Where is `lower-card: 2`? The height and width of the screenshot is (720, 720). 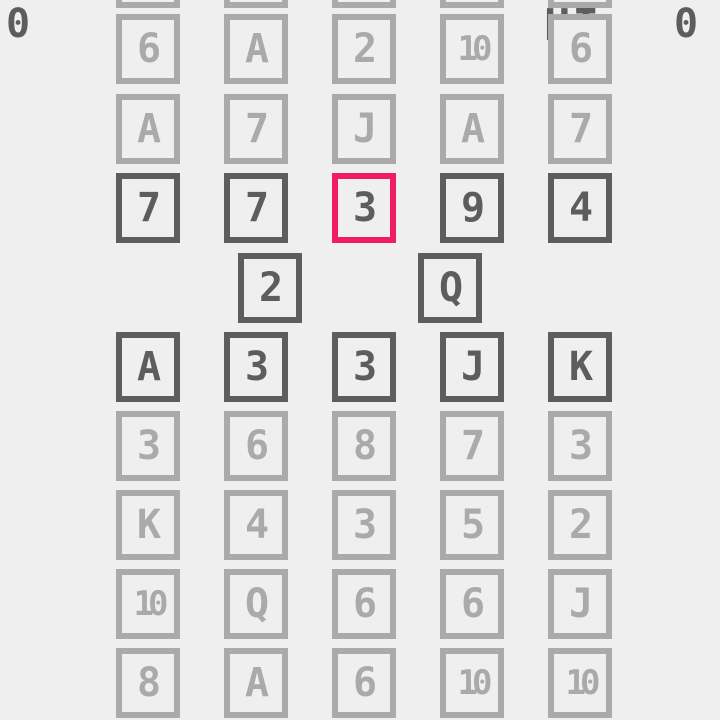
lower-card: 2 is located at coordinates (580, 525).